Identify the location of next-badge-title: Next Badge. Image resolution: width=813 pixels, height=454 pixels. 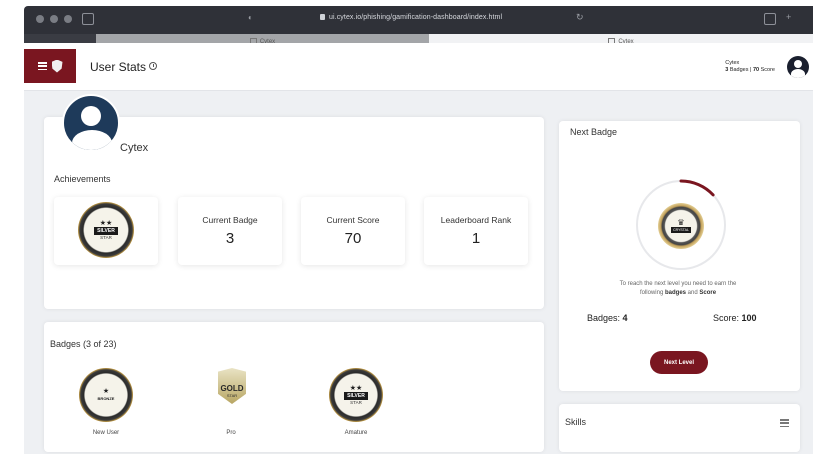
(594, 132).